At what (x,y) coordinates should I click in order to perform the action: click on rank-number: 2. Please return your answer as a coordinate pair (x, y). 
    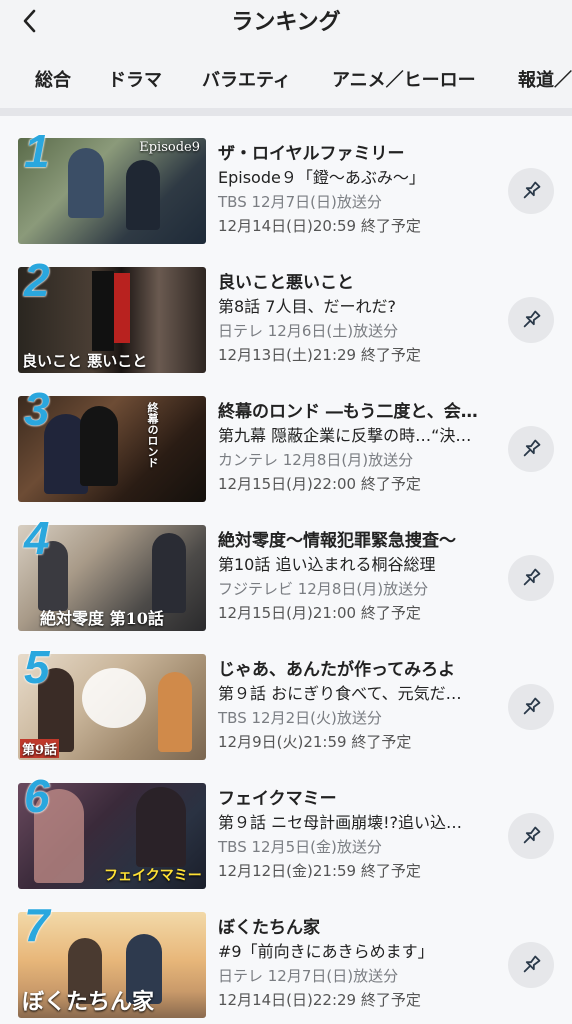
    Looking at the image, I should click on (37, 280).